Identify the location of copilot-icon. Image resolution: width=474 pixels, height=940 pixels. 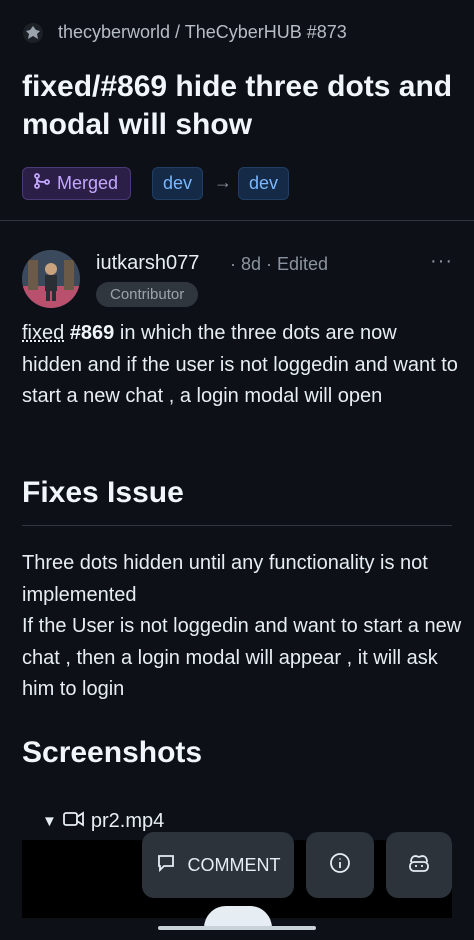
(419, 865).